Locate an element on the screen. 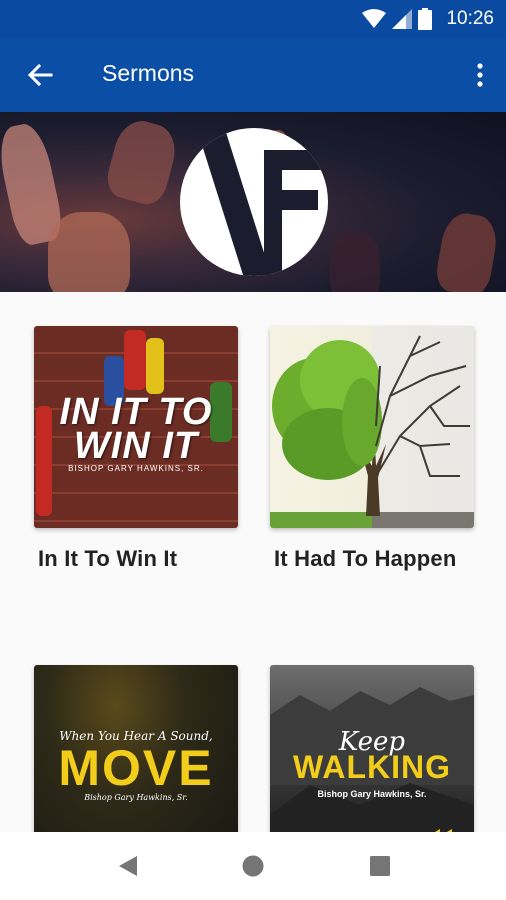 This screenshot has width=506, height=900. thumbnail-title: MOVE is located at coordinates (136, 768).